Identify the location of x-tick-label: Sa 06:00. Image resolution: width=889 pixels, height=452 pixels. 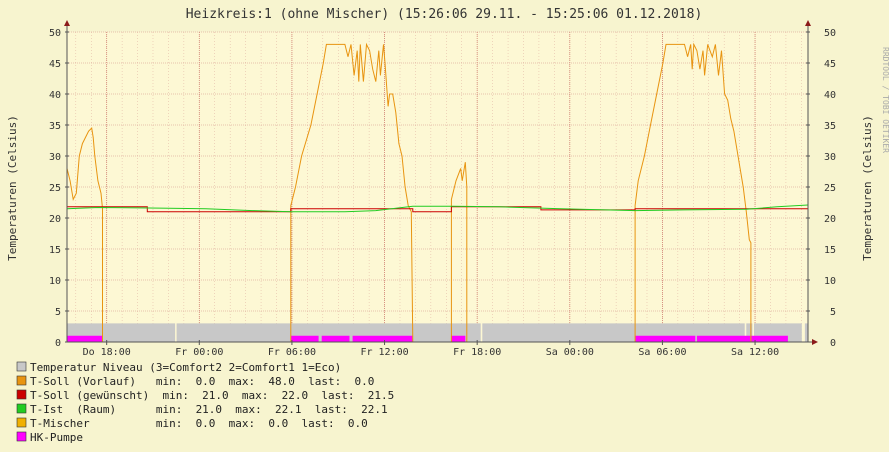
(662, 352).